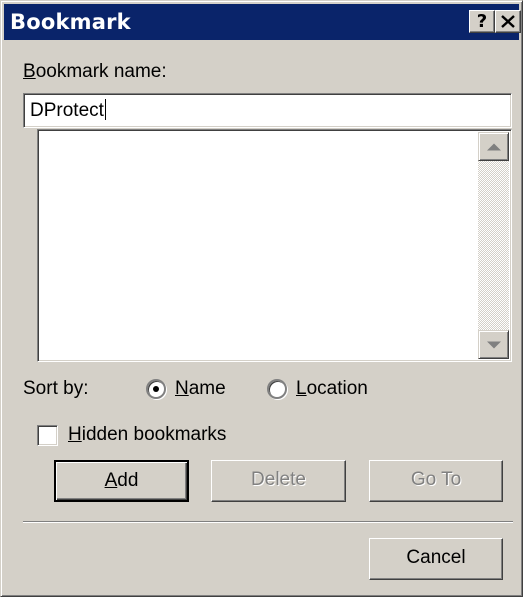 This screenshot has height=597, width=523. What do you see at coordinates (262, 22) in the screenshot?
I see `title-bar: Bookmark ?` at bounding box center [262, 22].